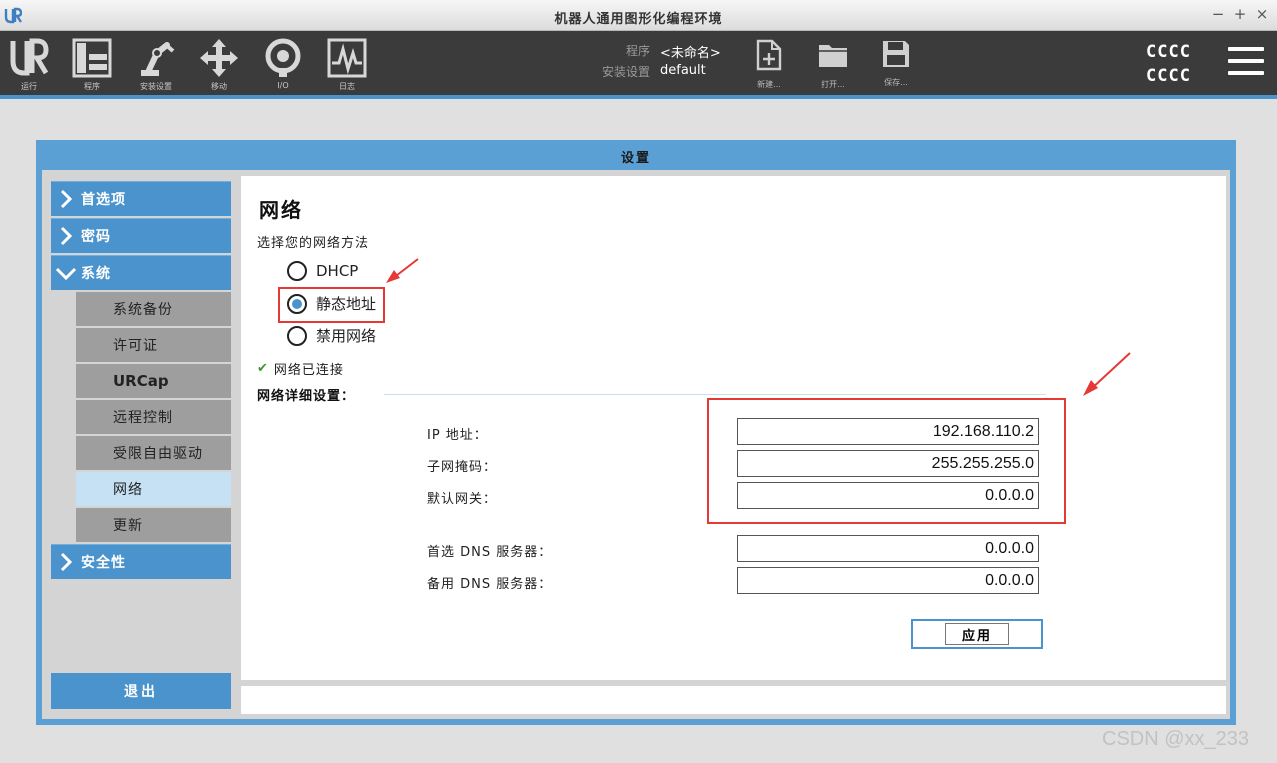  What do you see at coordinates (346, 336) in the screenshot?
I see `radio-label: 禁用网络` at bounding box center [346, 336].